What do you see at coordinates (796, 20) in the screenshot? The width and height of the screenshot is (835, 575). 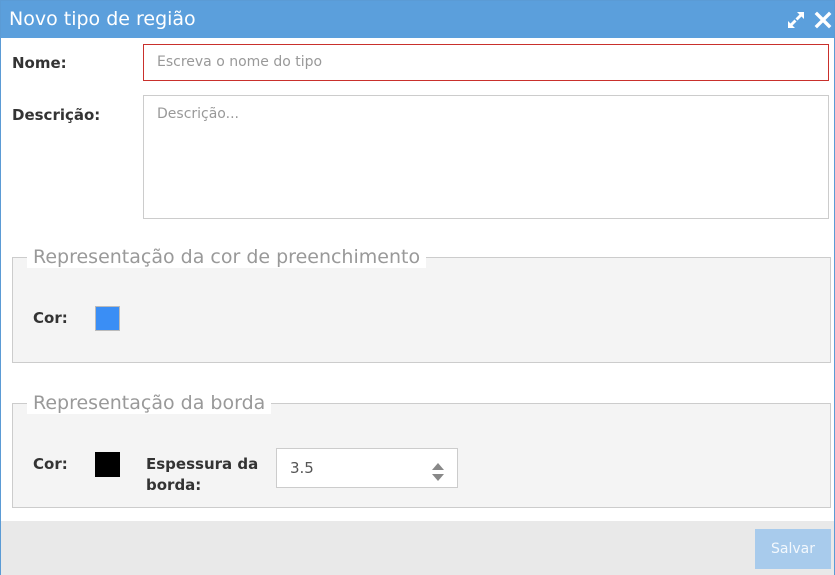 I see `expand-arrows-icon` at bounding box center [796, 20].